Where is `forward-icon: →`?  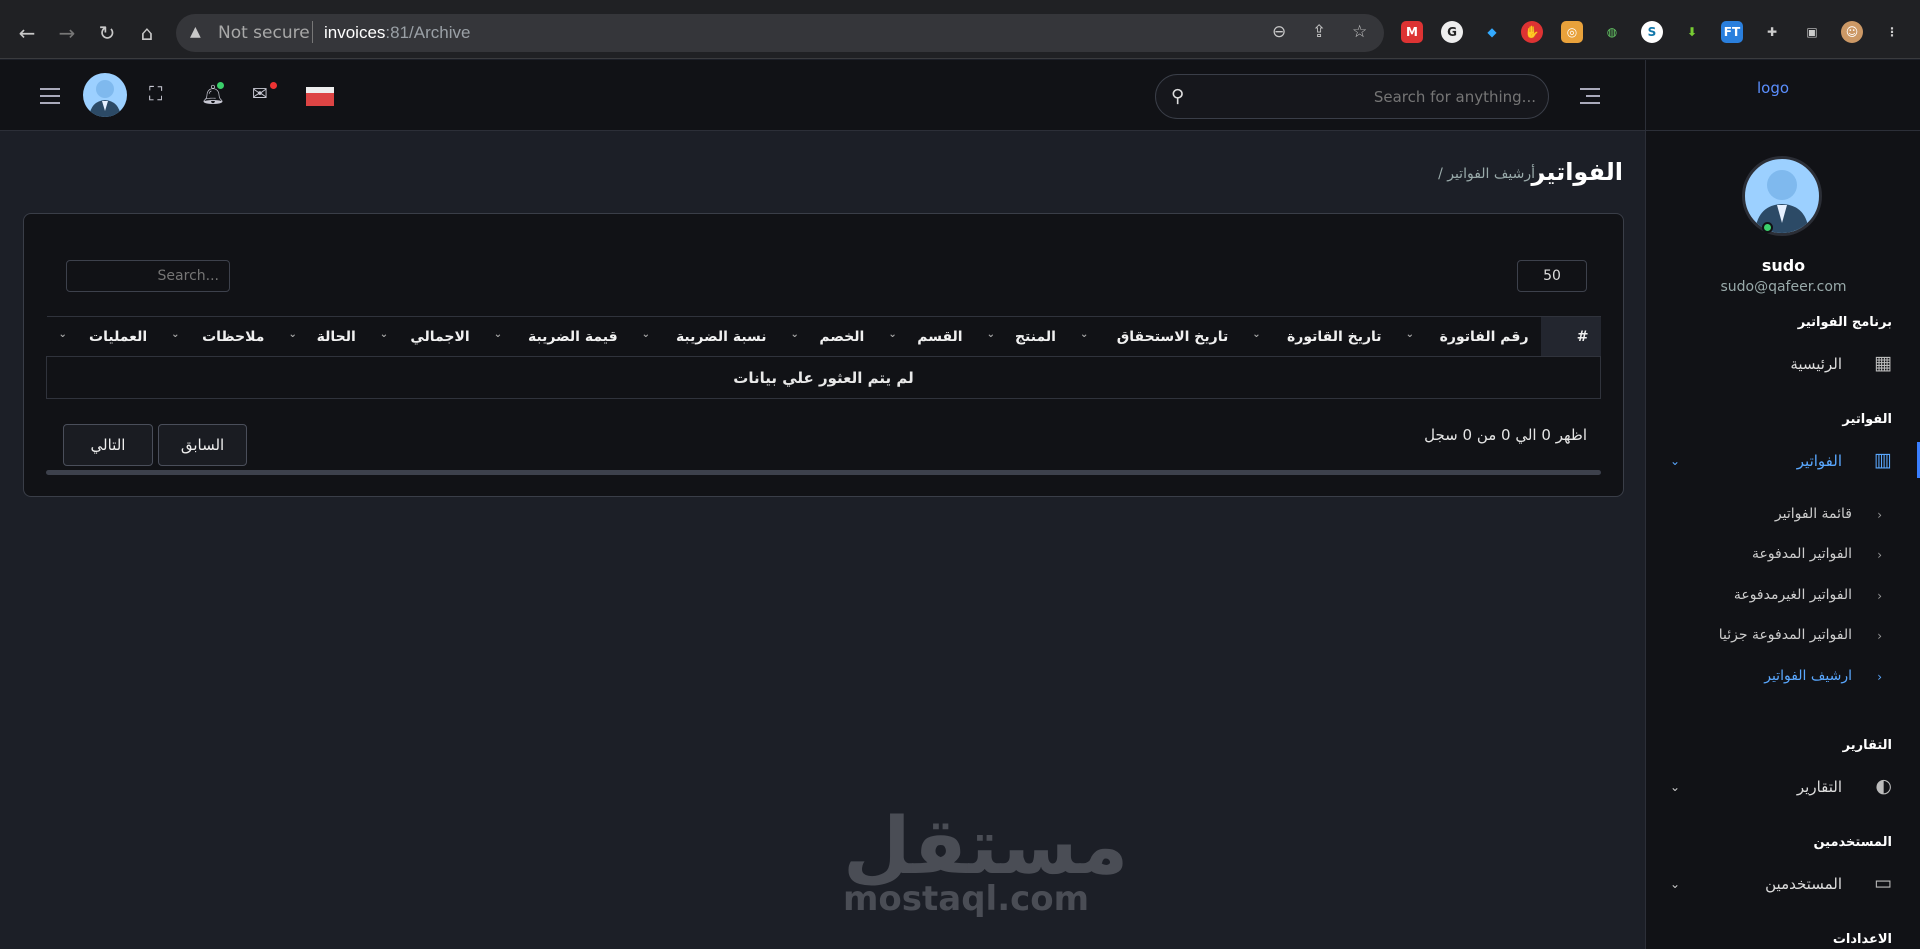
forward-icon: → is located at coordinates (67, 33).